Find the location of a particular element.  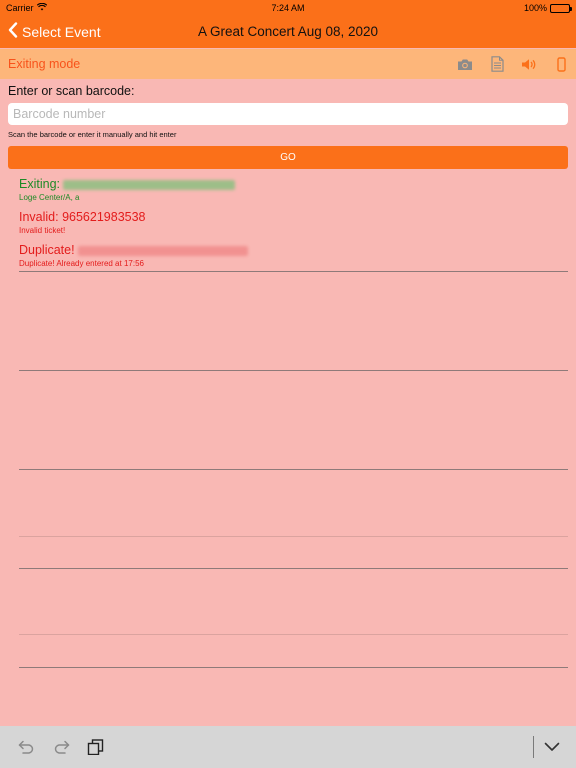

speaker-icon is located at coordinates (529, 64).